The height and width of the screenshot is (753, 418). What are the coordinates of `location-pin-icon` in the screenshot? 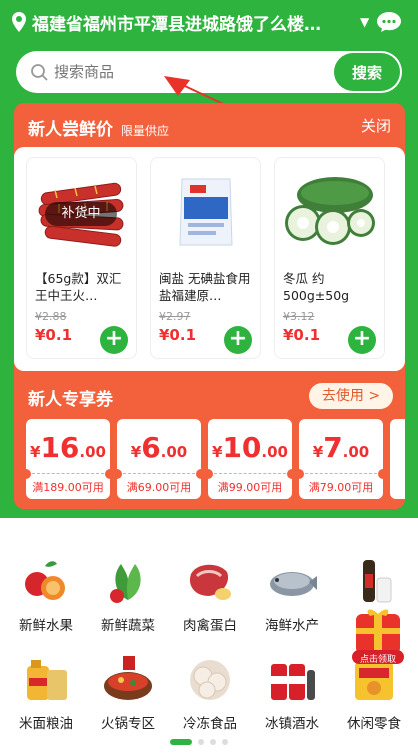 It's located at (19, 22).